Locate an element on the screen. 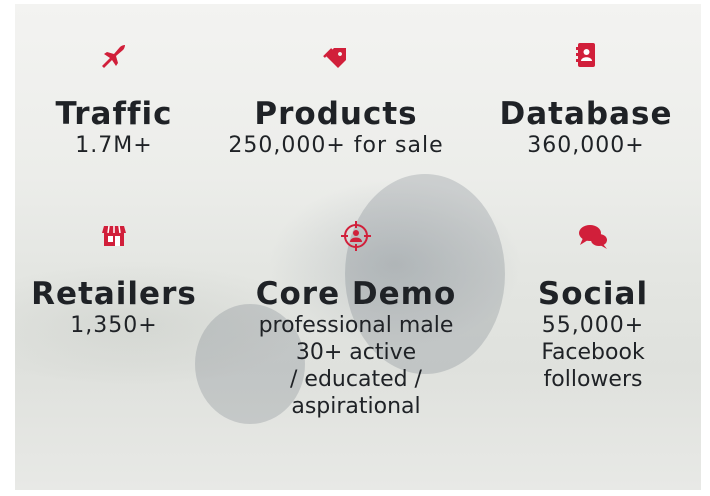 The height and width of the screenshot is (496, 710). stat-social: Social 55,000+ Facebook followers is located at coordinates (593, 306).